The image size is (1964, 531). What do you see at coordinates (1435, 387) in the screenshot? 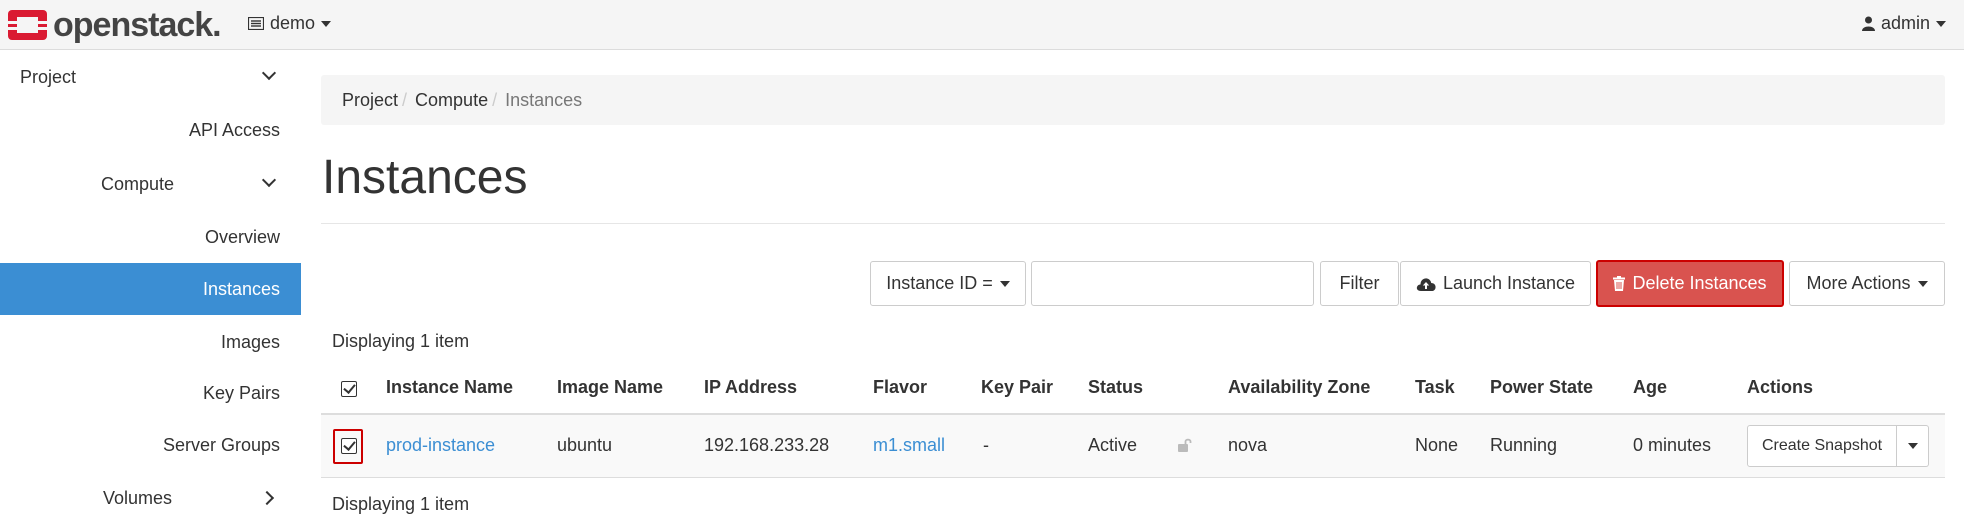
I see `column-header-task: Task` at bounding box center [1435, 387].